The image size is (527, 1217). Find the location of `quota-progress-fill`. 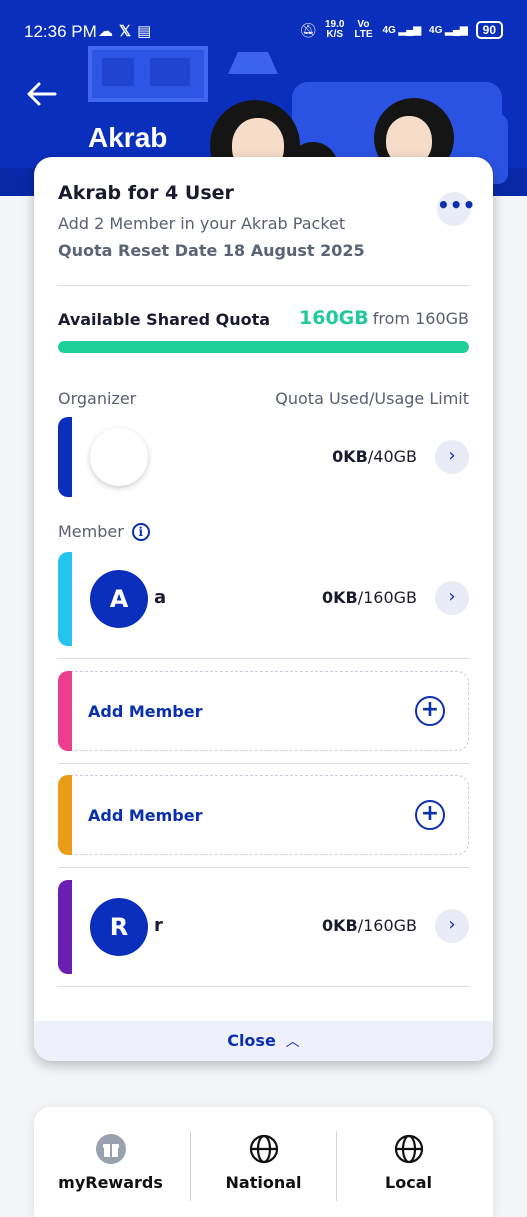

quota-progress-fill is located at coordinates (263, 347).